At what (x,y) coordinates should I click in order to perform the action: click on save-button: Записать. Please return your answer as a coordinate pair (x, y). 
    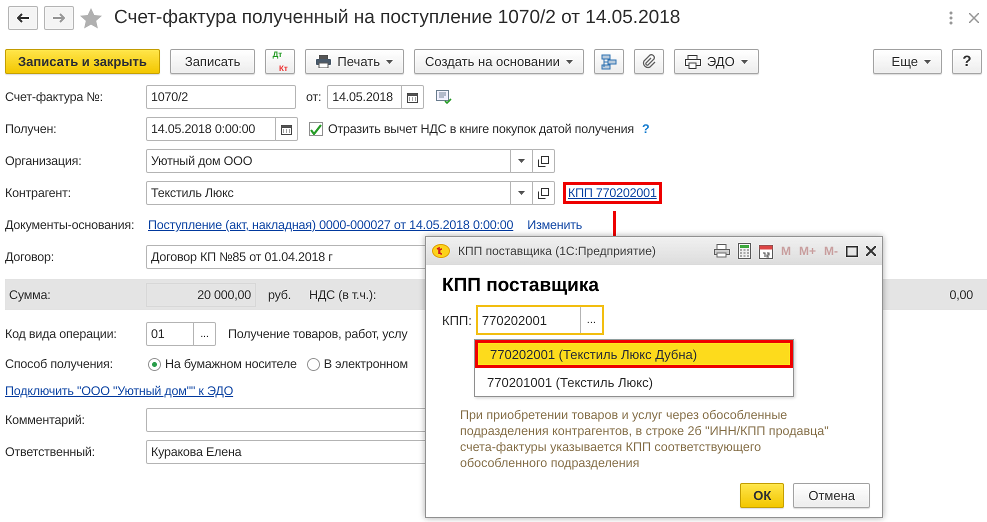
    Looking at the image, I should click on (213, 61).